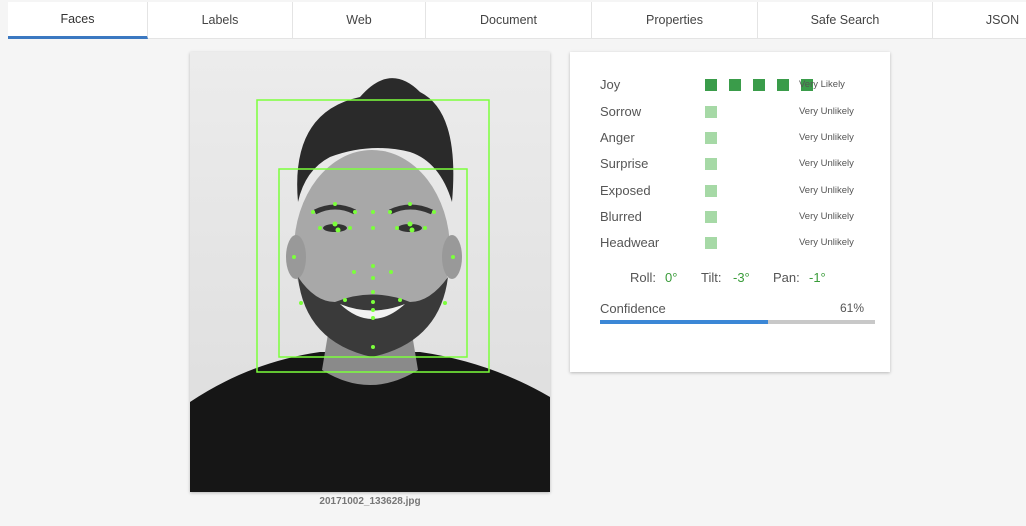 The width and height of the screenshot is (1026, 526). Describe the element at coordinates (851, 308) in the screenshot. I see `confidence-value: 61%` at that location.